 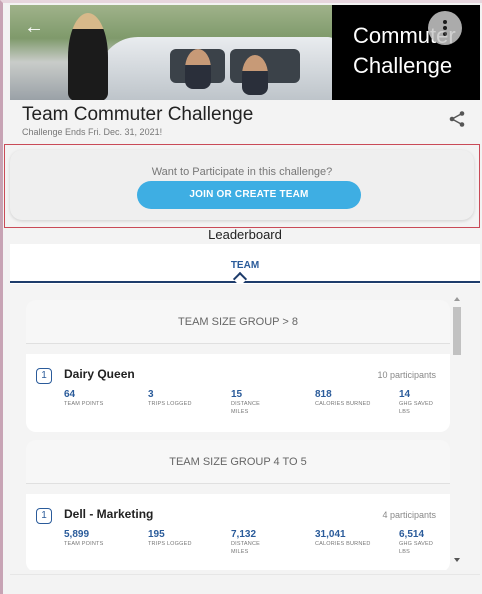 What do you see at coordinates (457, 299) in the screenshot?
I see `scroll-up-arrow-icon` at bounding box center [457, 299].